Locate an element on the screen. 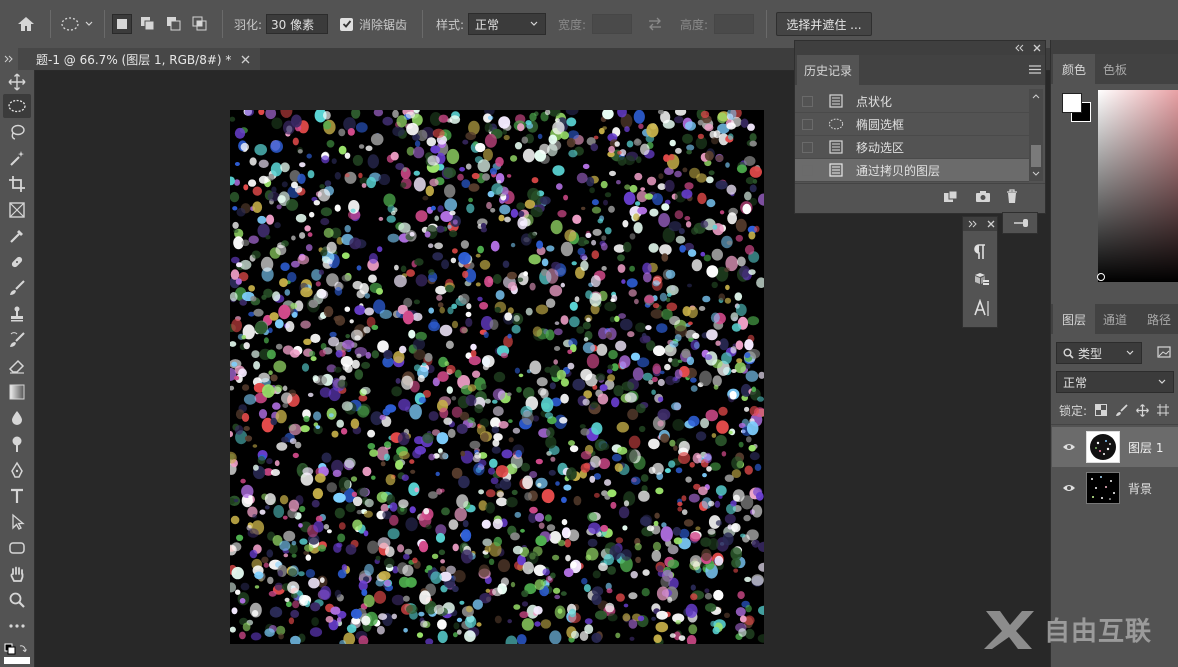 The height and width of the screenshot is (667, 1178). swap-dimensions-button is located at coordinates (655, 24).